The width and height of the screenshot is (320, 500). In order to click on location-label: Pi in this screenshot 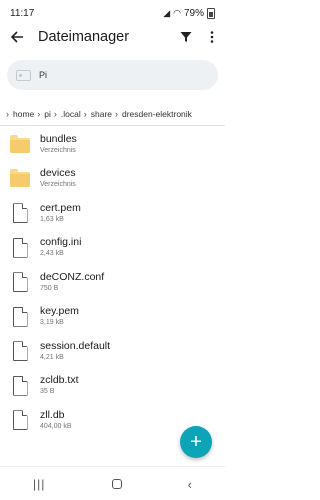, I will do `click(43, 75)`.